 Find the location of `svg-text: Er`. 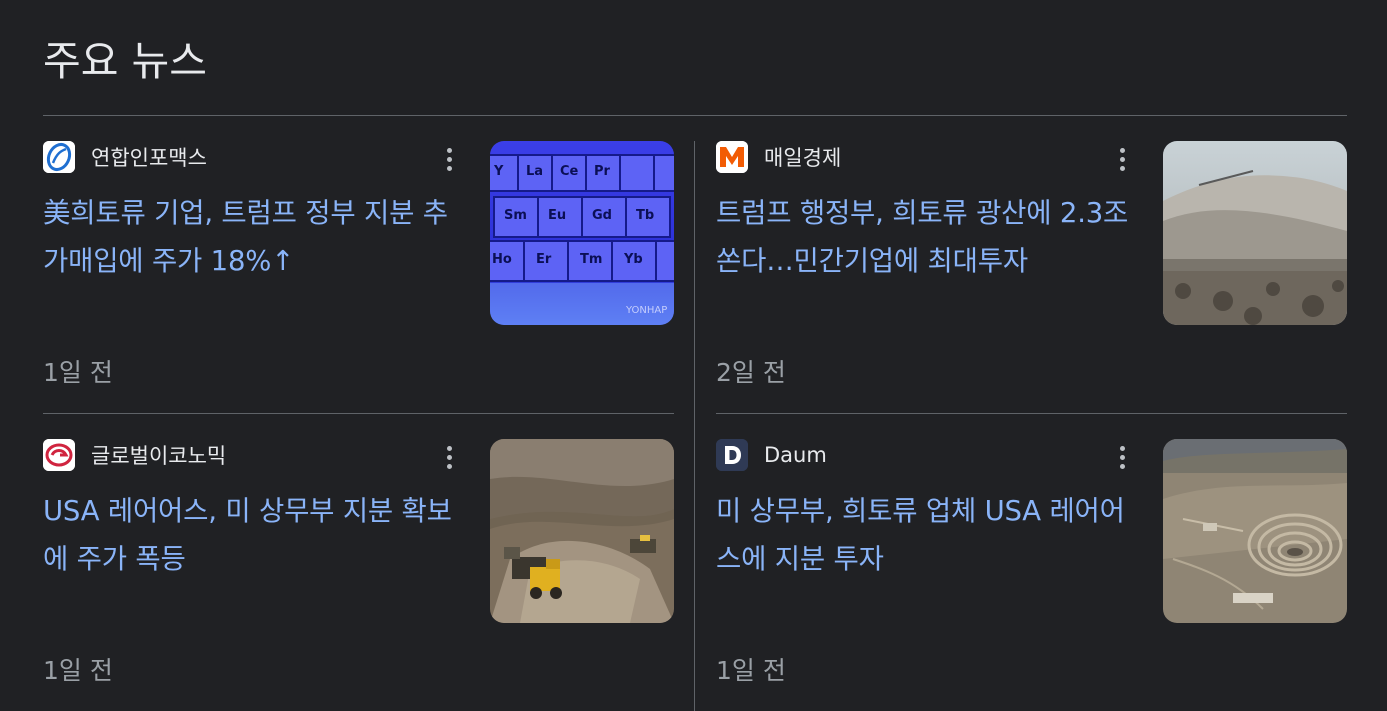

svg-text: Er is located at coordinates (544, 259).